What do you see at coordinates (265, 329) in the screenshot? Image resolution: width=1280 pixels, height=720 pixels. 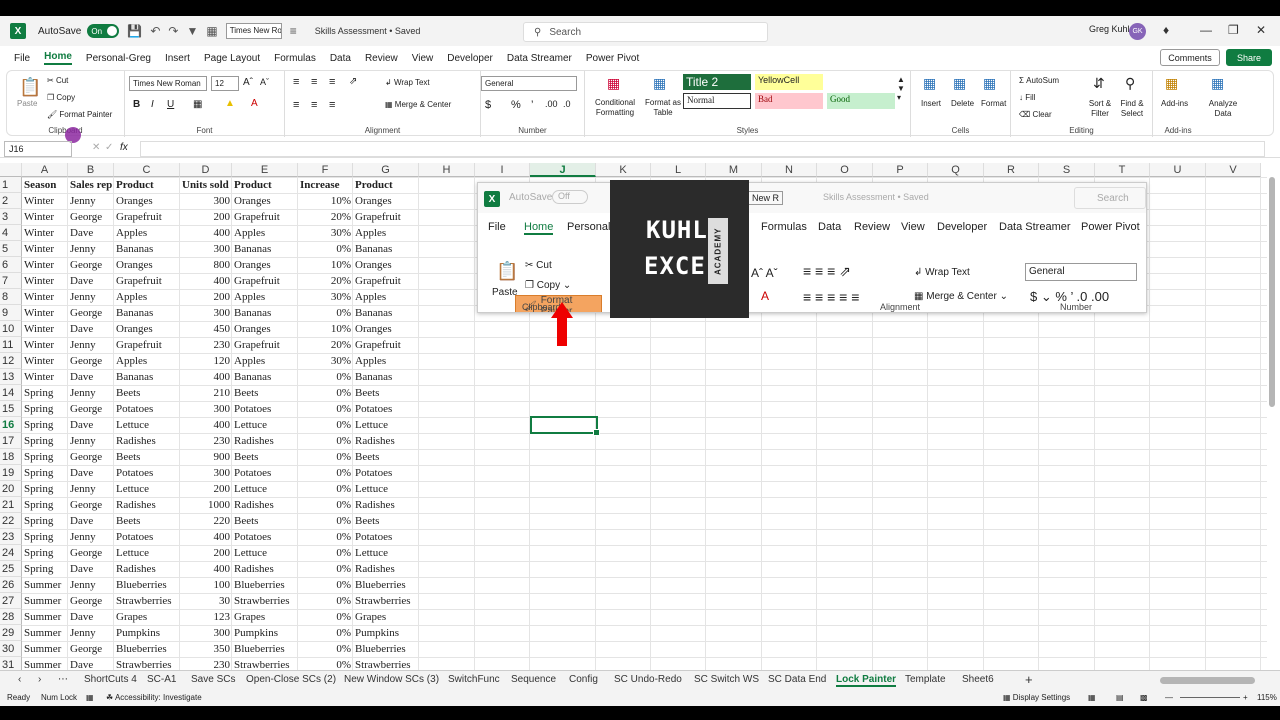 I see `cell-e10: Oranges` at bounding box center [265, 329].